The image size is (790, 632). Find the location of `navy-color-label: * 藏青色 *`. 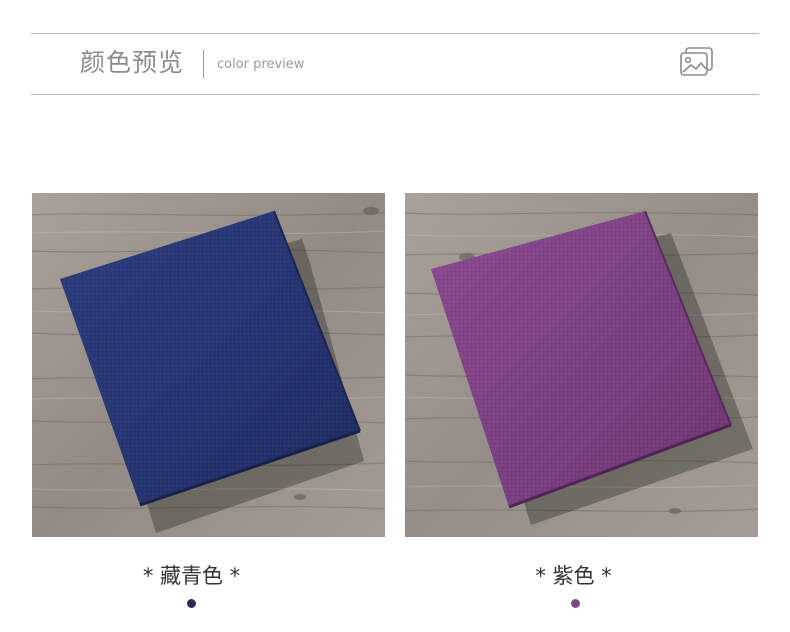

navy-color-label: * 藏青色 * is located at coordinates (191, 576).